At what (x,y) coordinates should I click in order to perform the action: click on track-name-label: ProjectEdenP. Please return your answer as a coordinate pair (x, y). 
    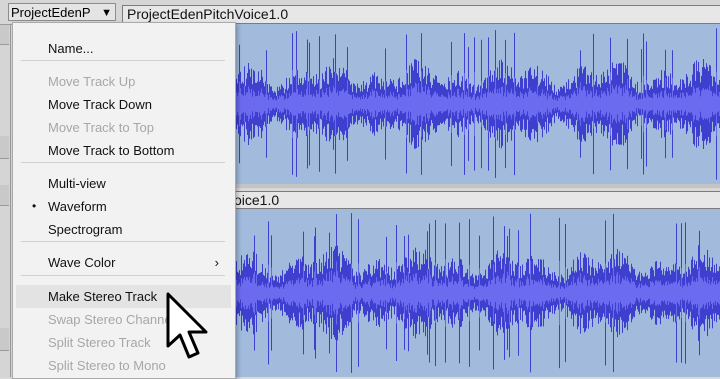
    Looking at the image, I should click on (51, 12).